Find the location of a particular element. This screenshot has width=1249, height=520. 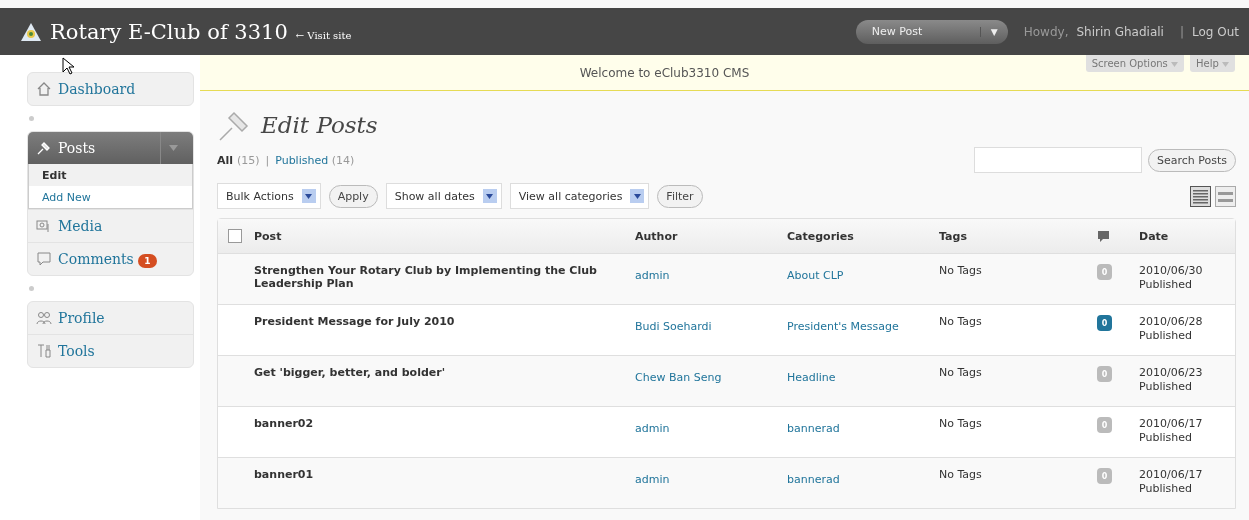

menu-item: Media is located at coordinates (110, 225).